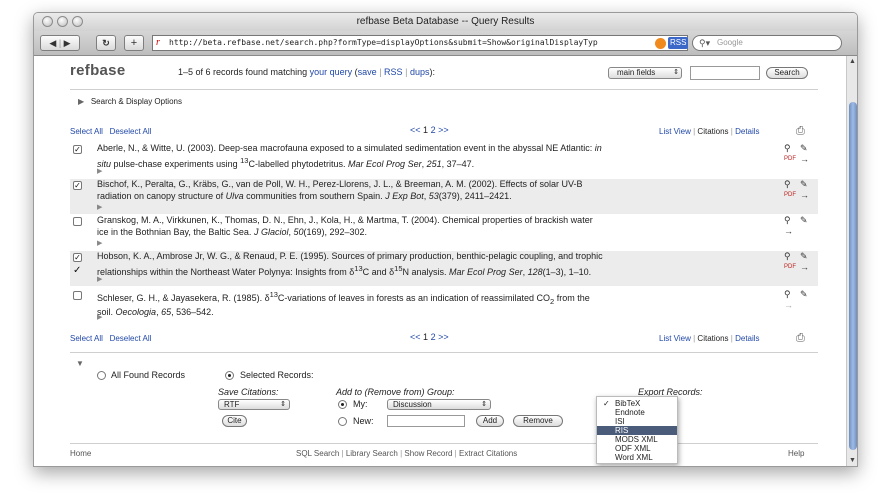 Image resolution: width=890 pixels, height=500 pixels. Describe the element at coordinates (331, 72) in the screenshot. I see `your-query-link: your query` at that location.